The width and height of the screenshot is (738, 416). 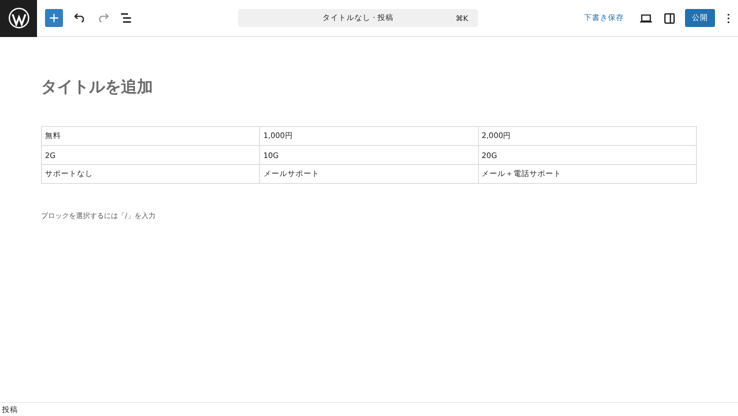 I want to click on sidebar-toggle-icon, so click(x=669, y=18).